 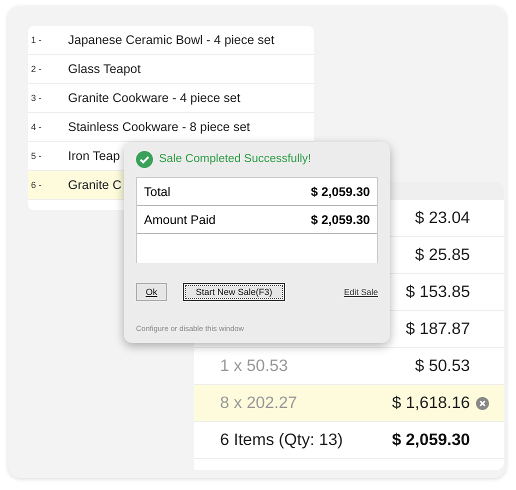 I want to click on row-number: 6 -, so click(x=36, y=185).